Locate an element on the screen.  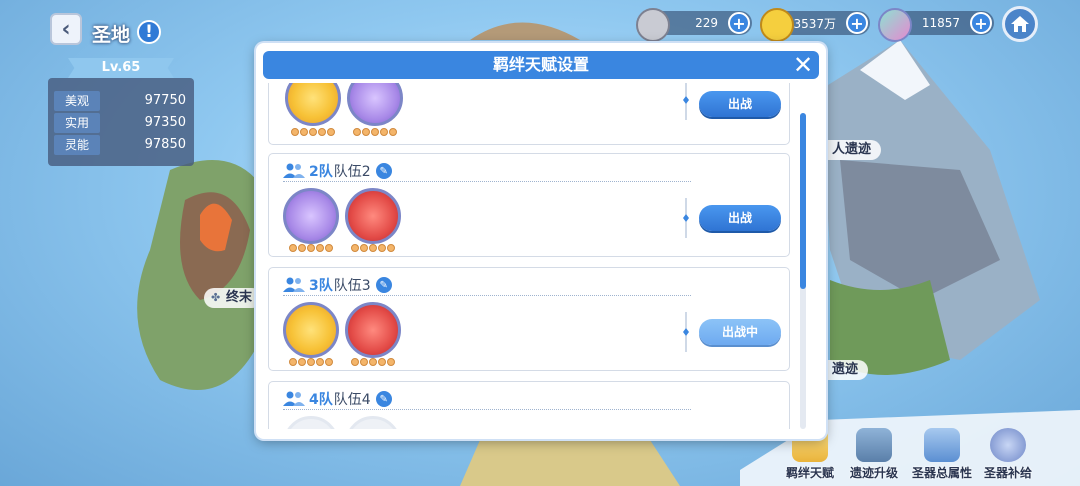
holy-land-stats-panel: 美观 97750 实用 97350 灵能 97850 Lv.65 is located at coordinates (121, 112).